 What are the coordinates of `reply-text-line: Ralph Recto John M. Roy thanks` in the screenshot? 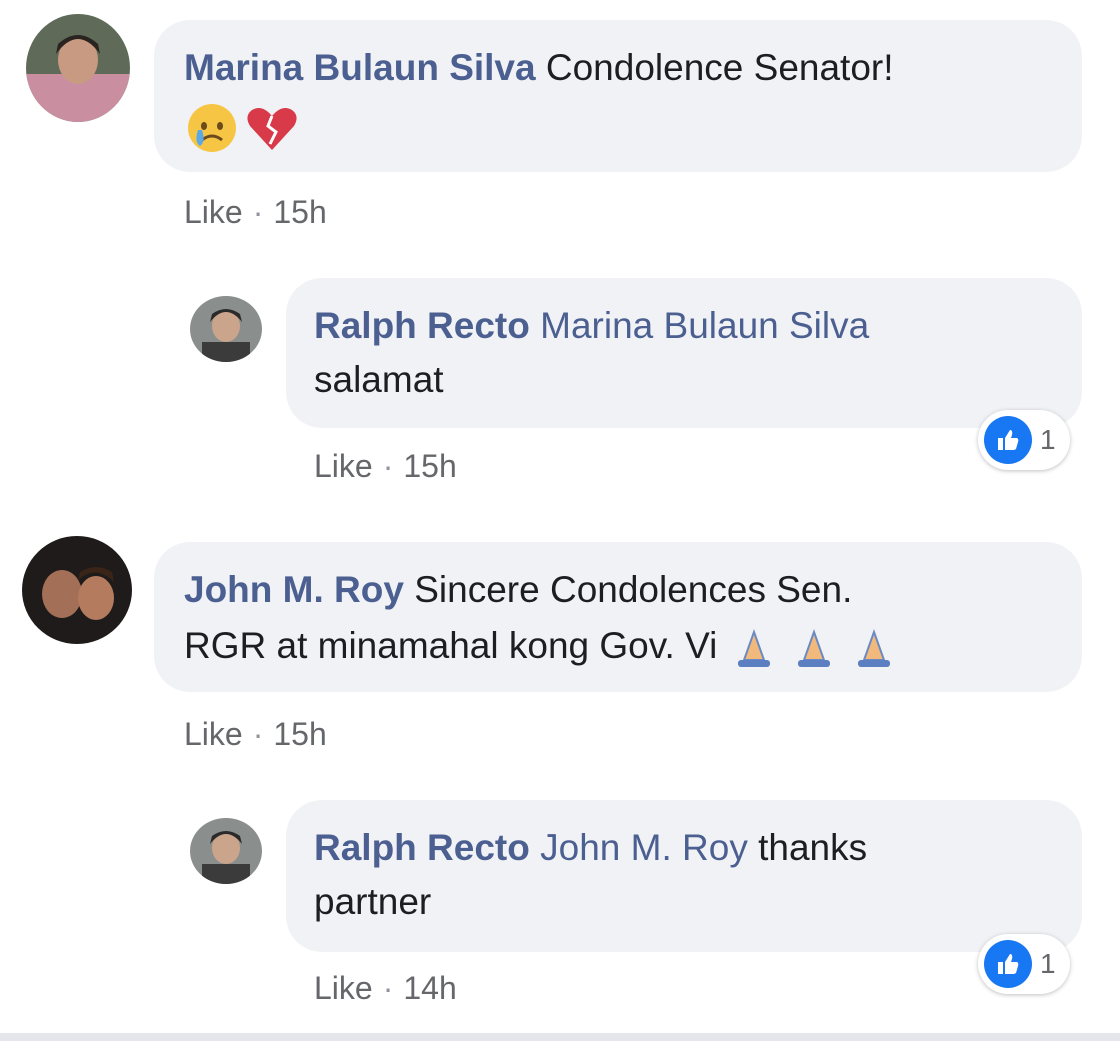 It's located at (590, 848).